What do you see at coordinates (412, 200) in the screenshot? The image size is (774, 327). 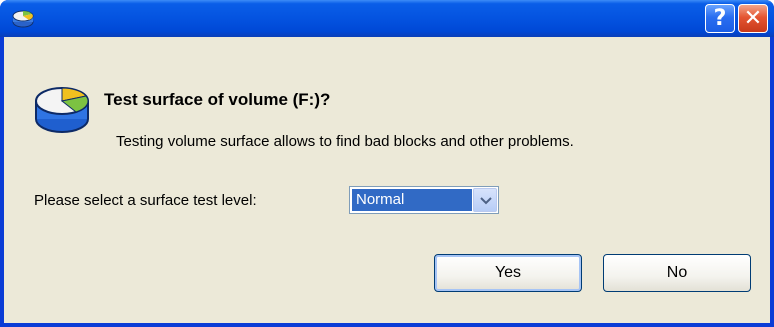 I see `test-level-value: Normal` at bounding box center [412, 200].